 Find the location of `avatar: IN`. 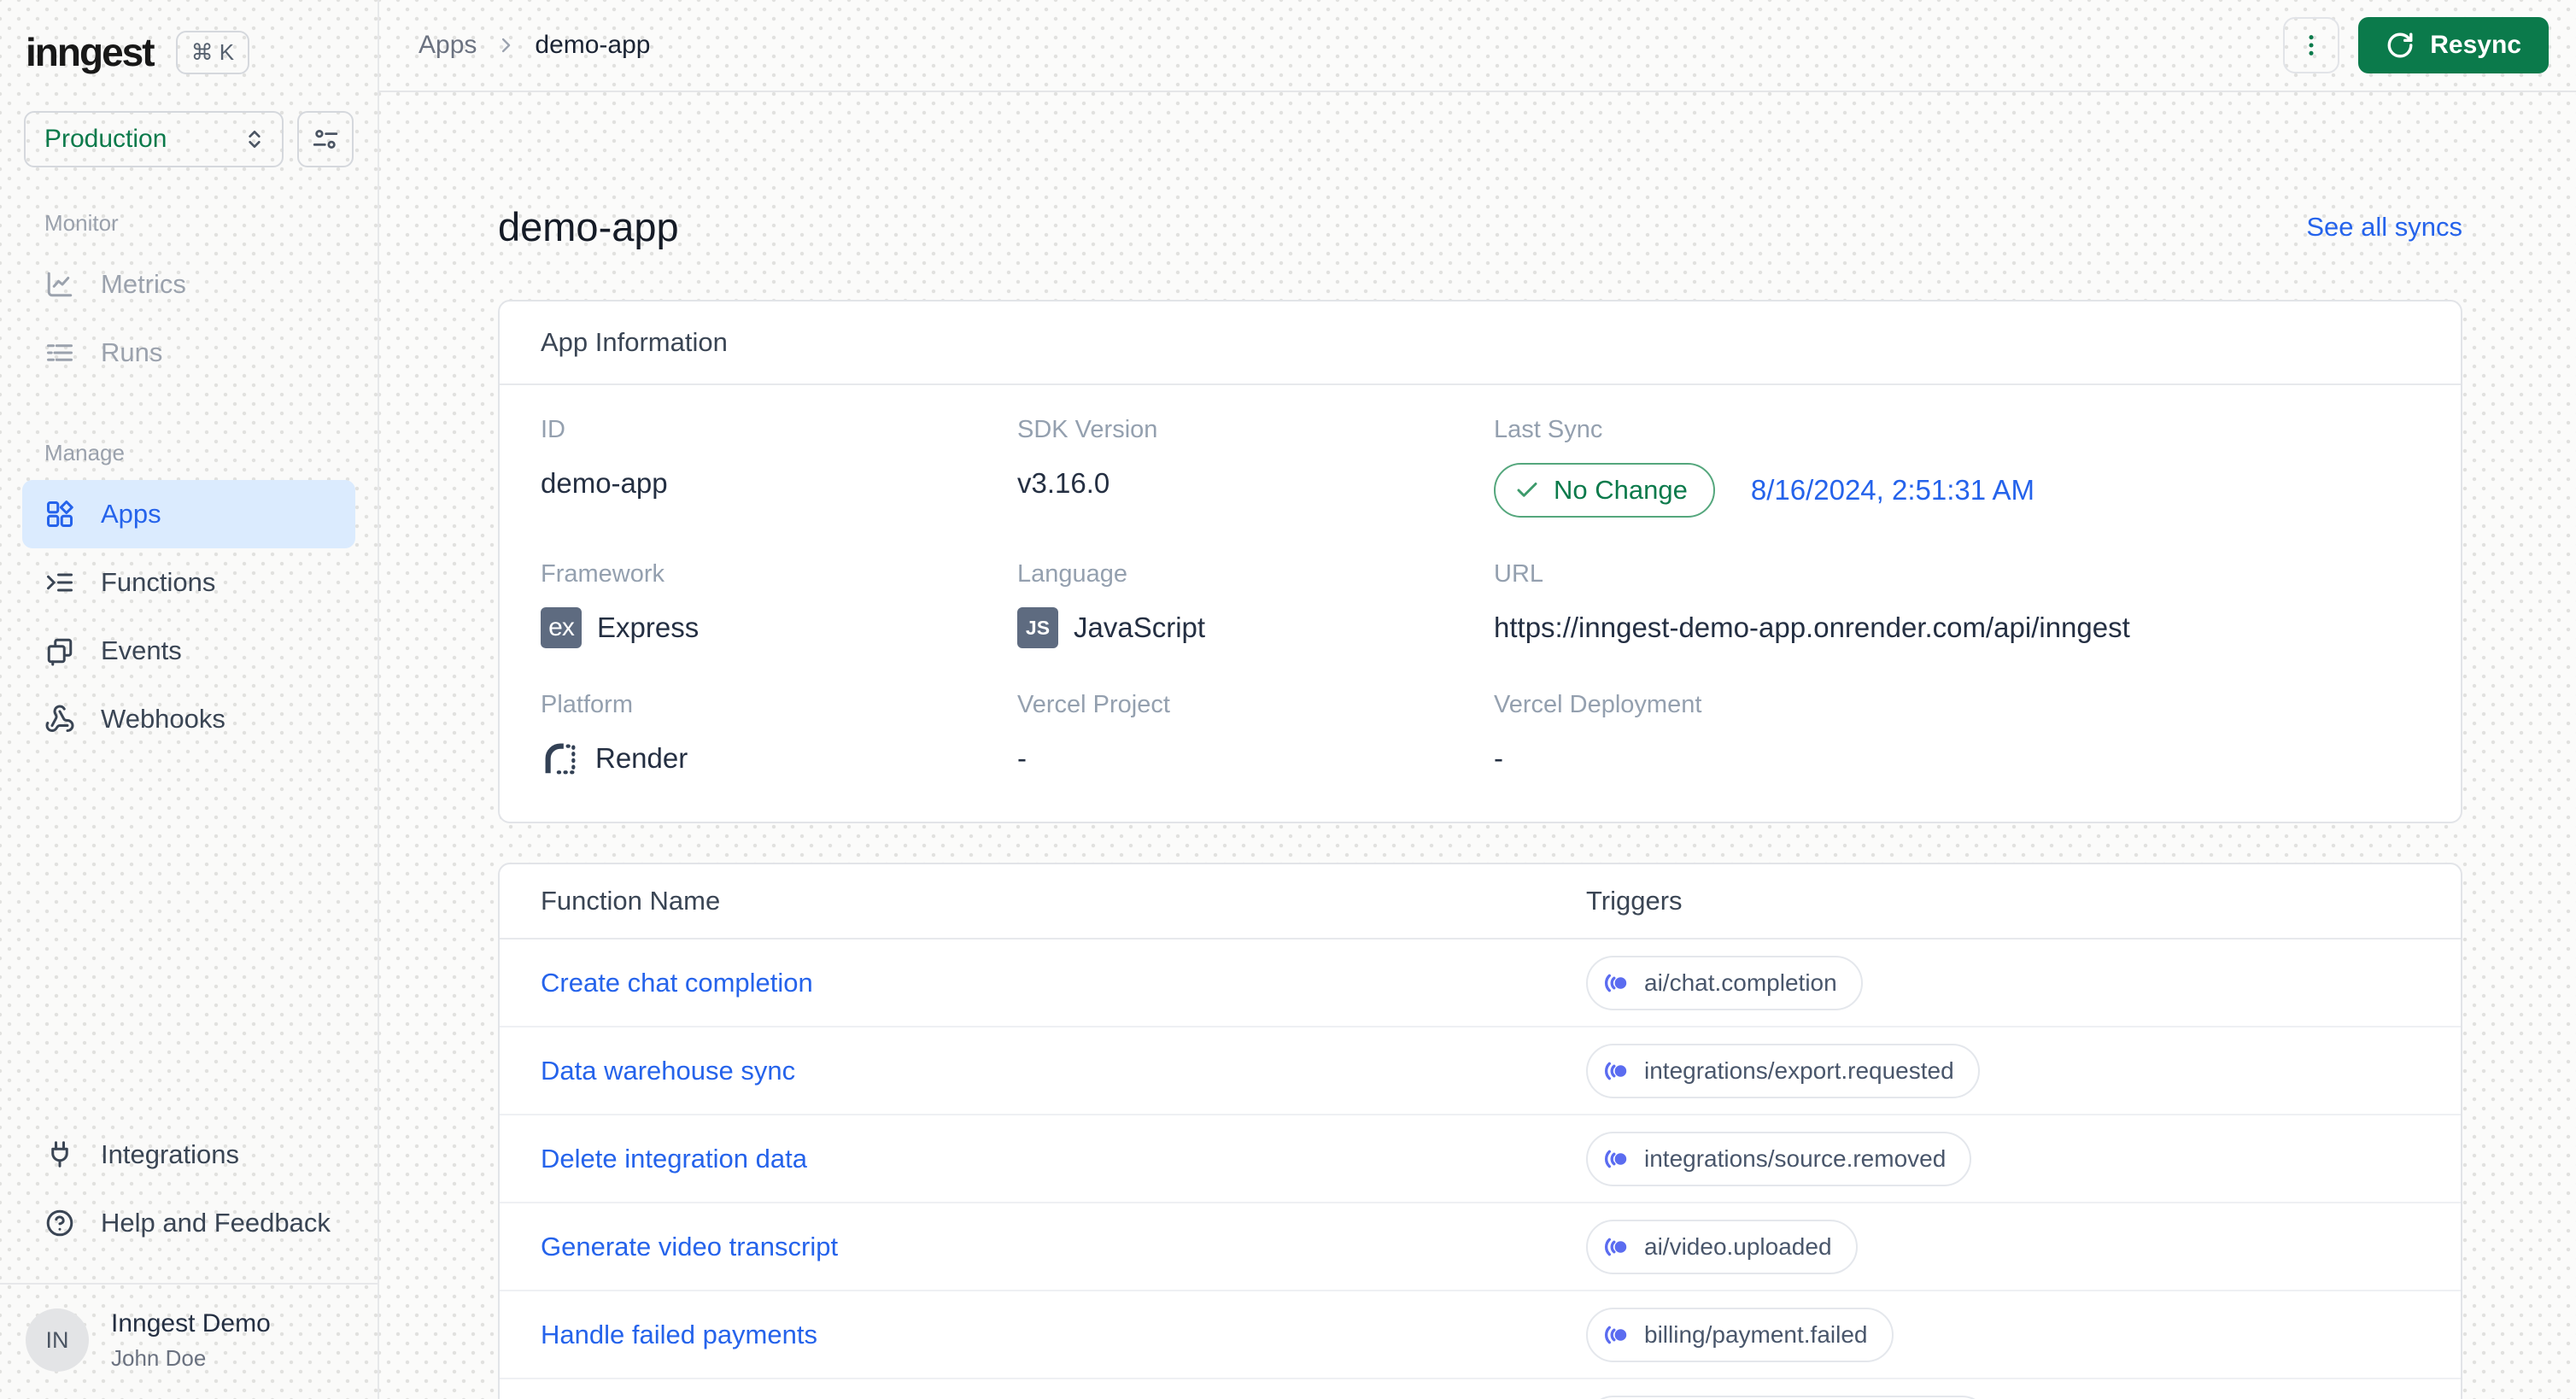

avatar: IN is located at coordinates (57, 1340).